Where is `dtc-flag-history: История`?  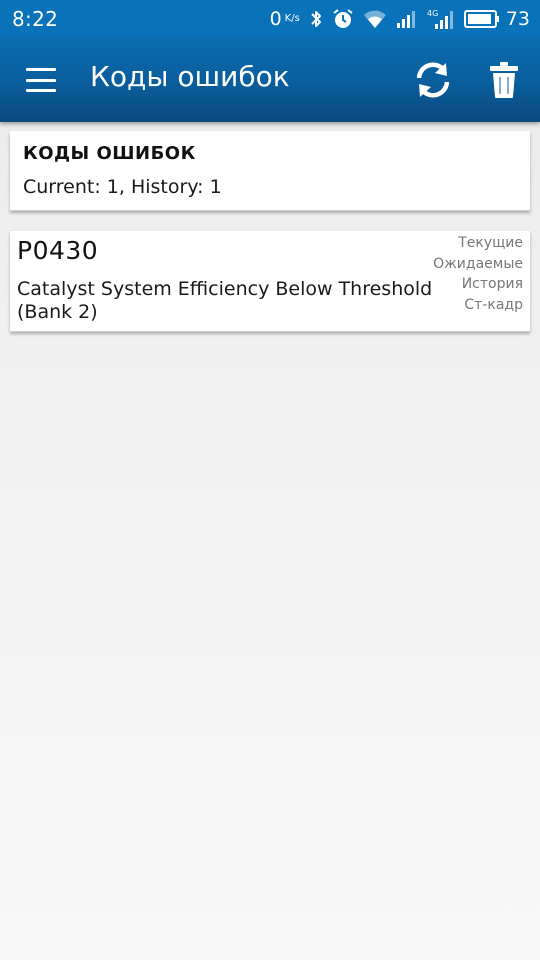 dtc-flag-history: История is located at coordinates (492, 284).